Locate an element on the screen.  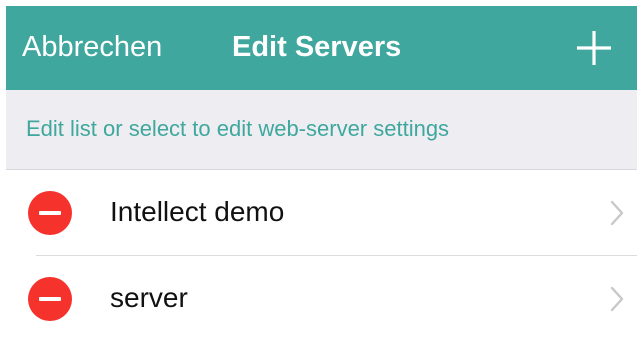
plus-icon is located at coordinates (594, 48).